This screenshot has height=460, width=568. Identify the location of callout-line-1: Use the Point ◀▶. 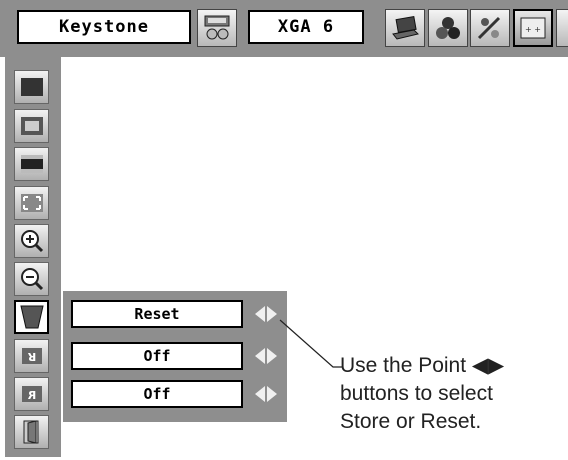
(422, 365).